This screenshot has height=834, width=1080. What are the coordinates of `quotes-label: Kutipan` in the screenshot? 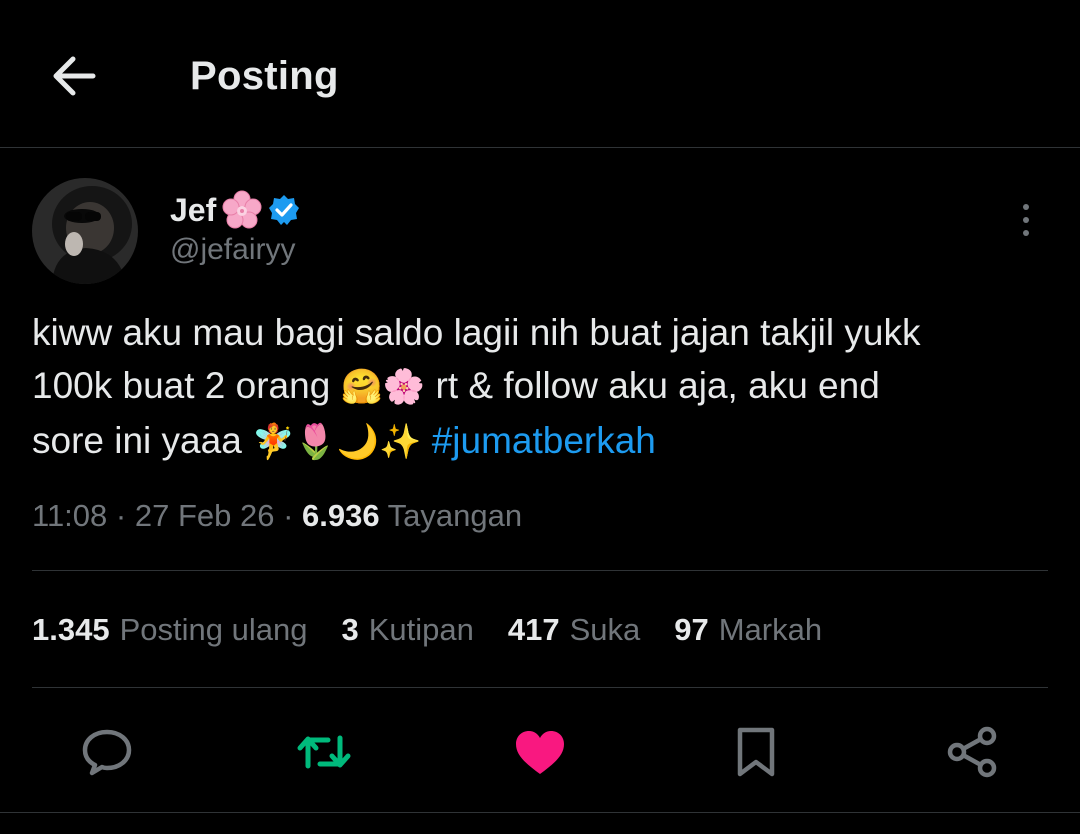 It's located at (421, 629).